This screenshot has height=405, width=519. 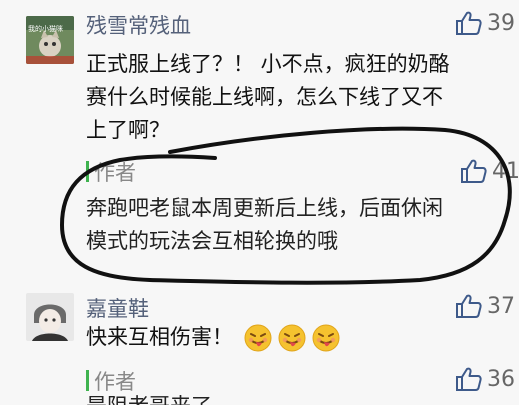 What do you see at coordinates (117, 308) in the screenshot?
I see `commenter-name: 嘉童鞋` at bounding box center [117, 308].